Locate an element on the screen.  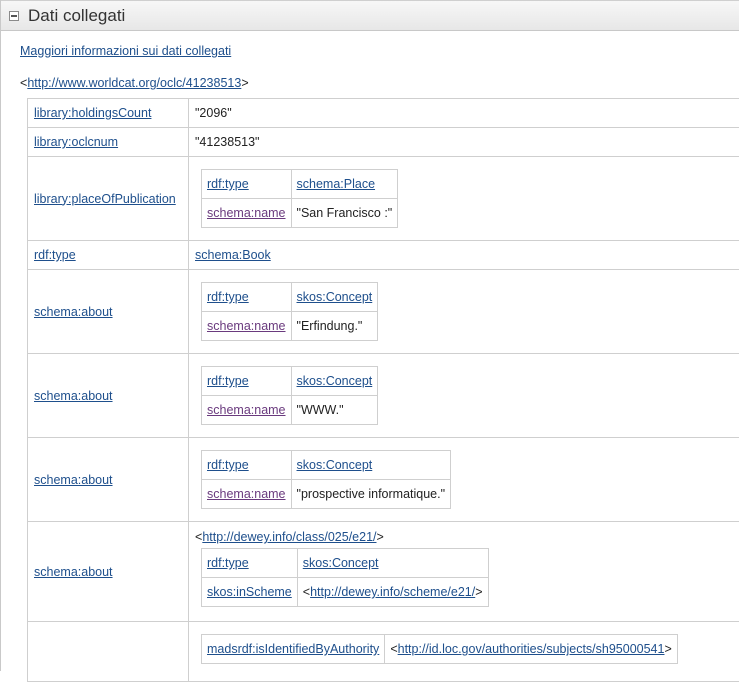
table-row: library:oclcnum "41238513" is located at coordinates (383, 142).